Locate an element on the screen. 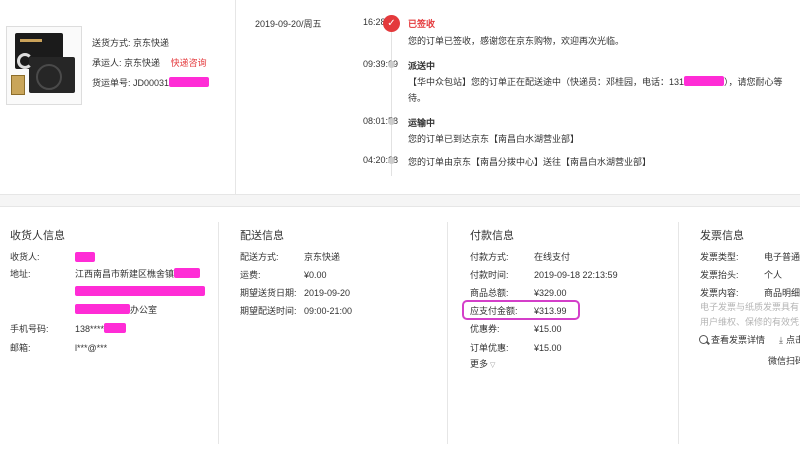 The width and height of the screenshot is (800, 462). coupon-row: 优惠券: ¥15.00 is located at coordinates (516, 329).